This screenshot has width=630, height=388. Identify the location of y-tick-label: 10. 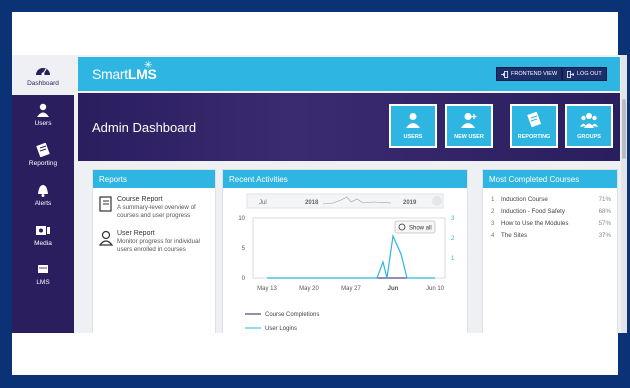
(241, 219).